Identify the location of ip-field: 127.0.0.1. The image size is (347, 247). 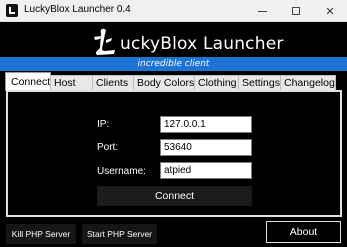
(206, 124).